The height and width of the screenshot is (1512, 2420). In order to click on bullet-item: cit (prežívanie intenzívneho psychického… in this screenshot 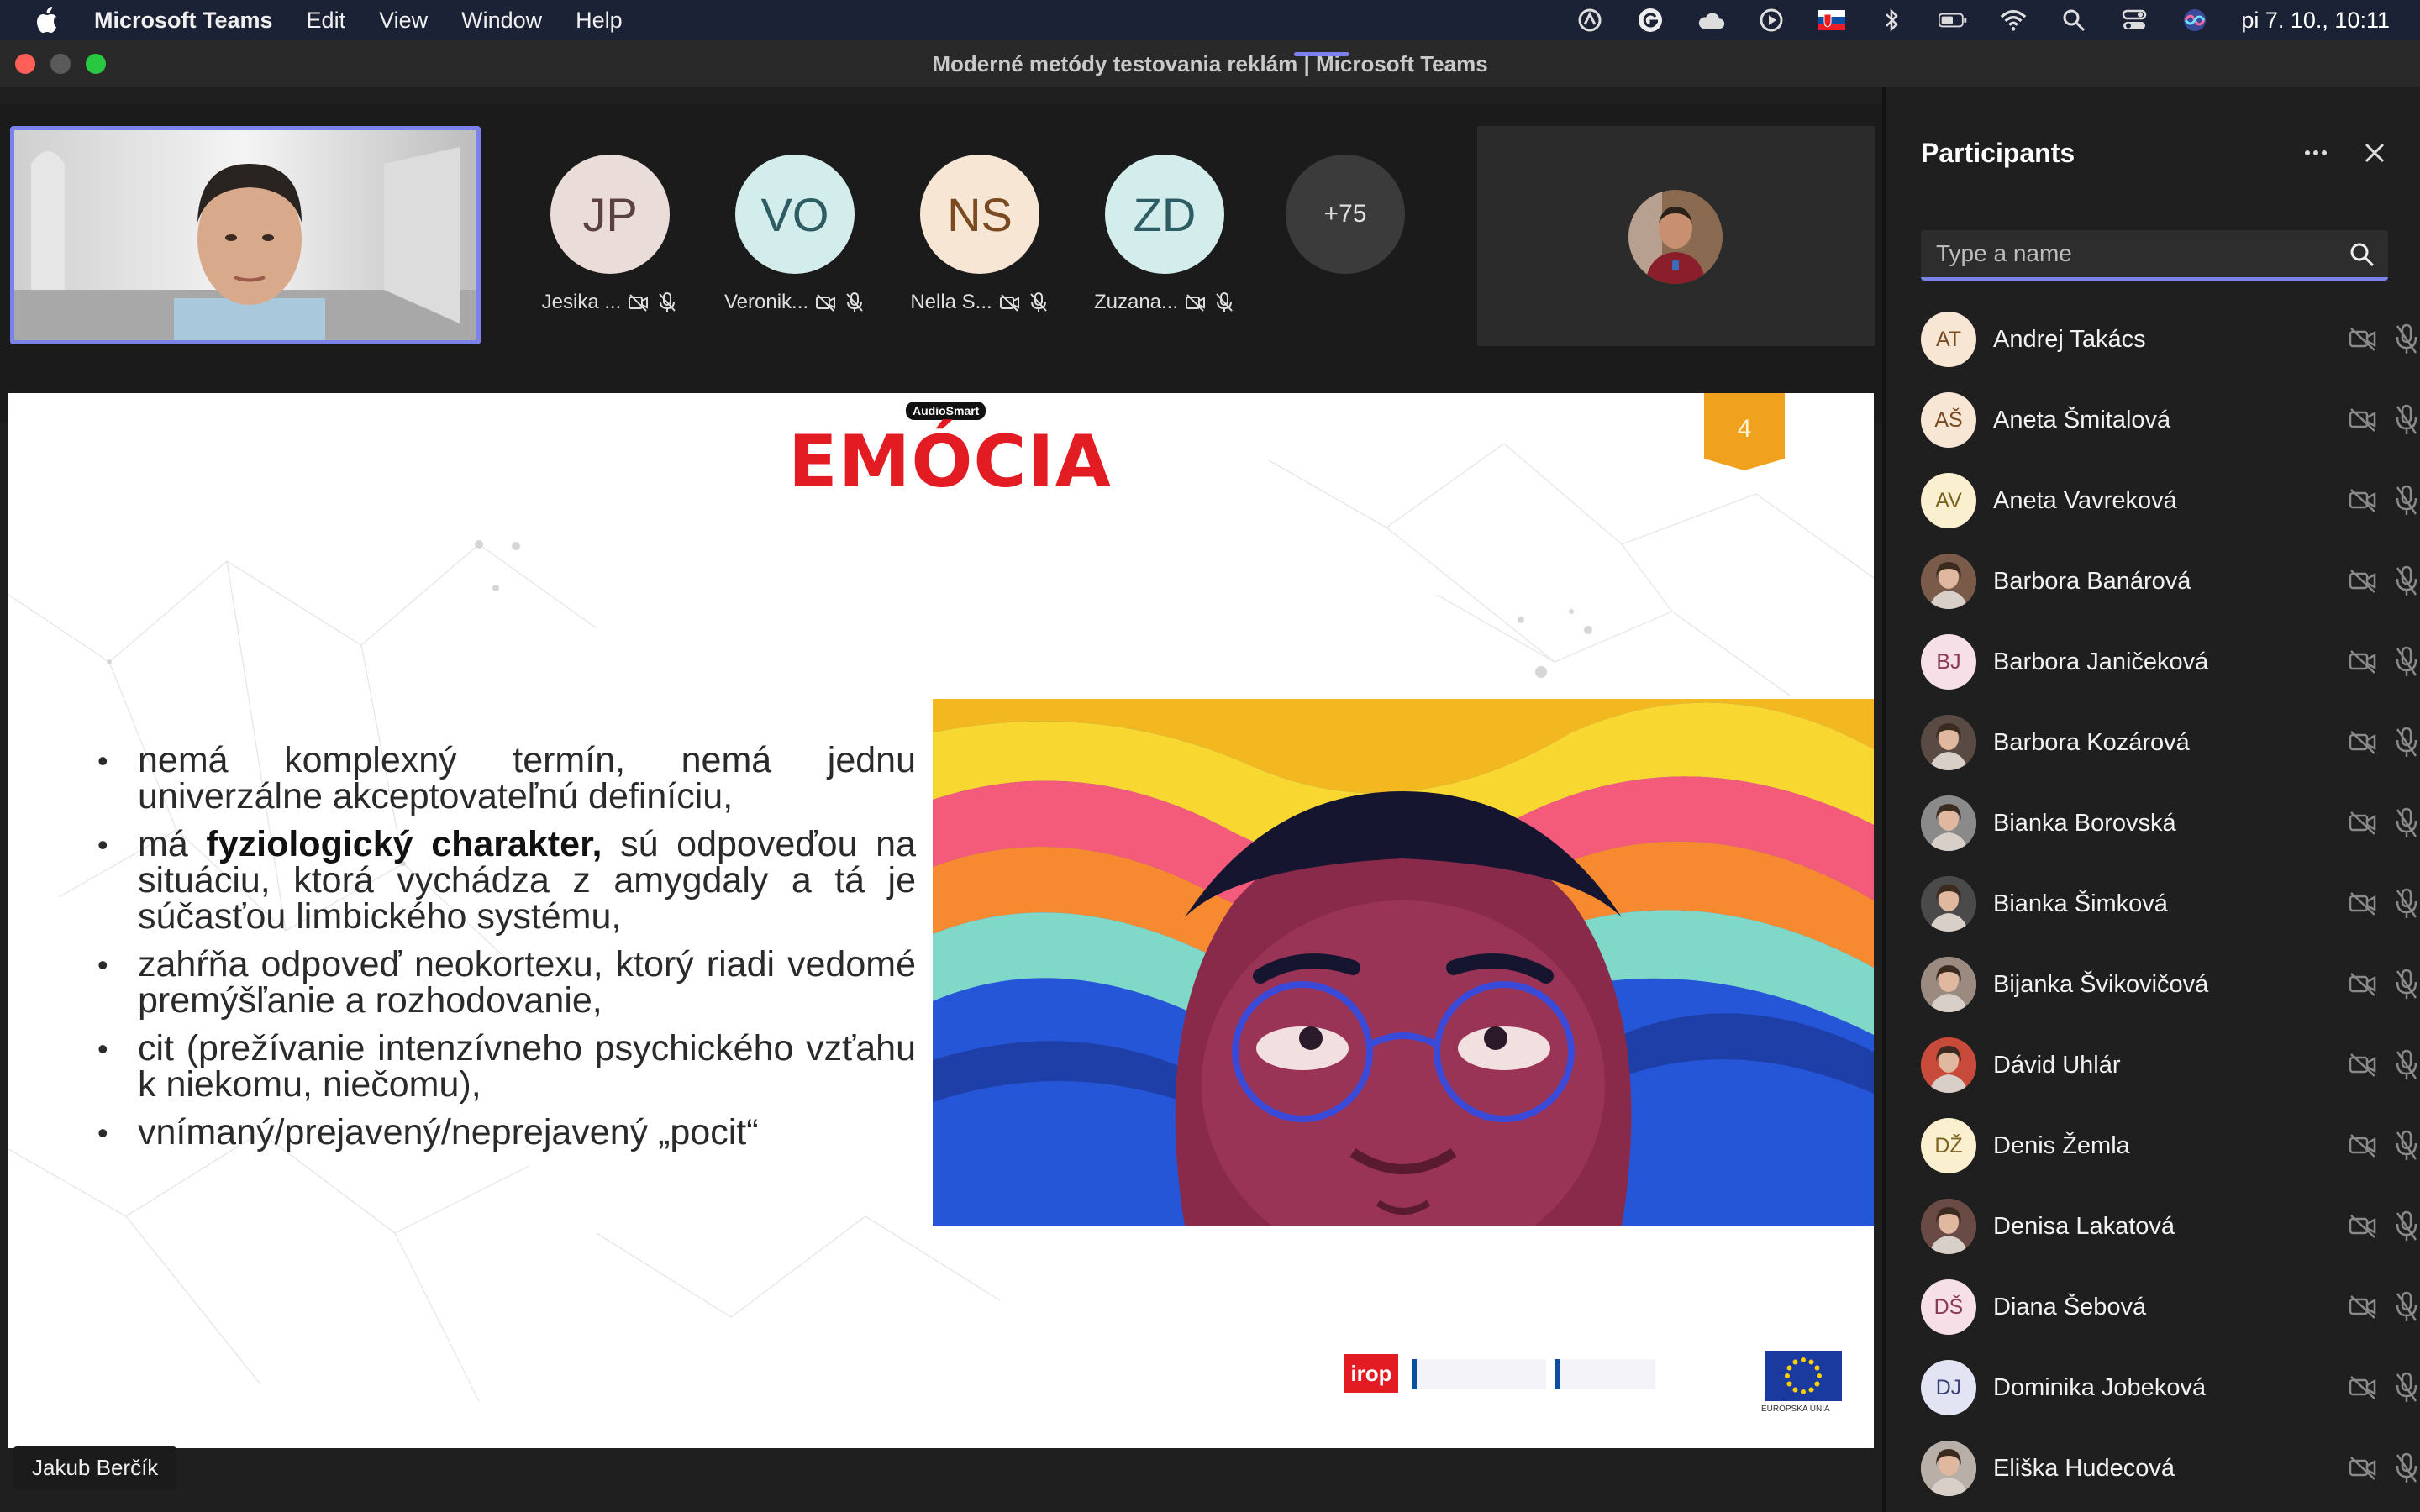, I will do `click(504, 1067)`.